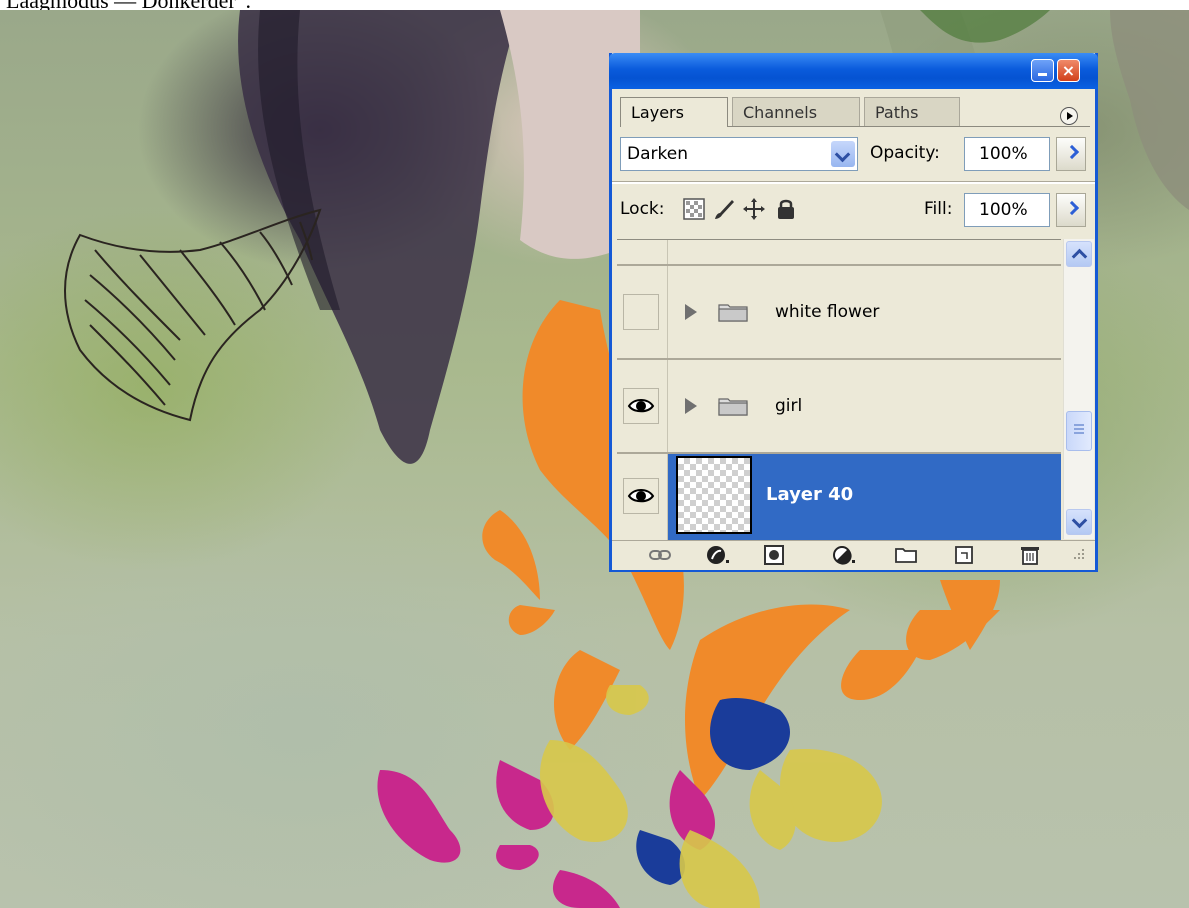 This screenshot has width=1189, height=908. What do you see at coordinates (739, 154) in the screenshot?
I see `blend-mode-select: Darken` at bounding box center [739, 154].